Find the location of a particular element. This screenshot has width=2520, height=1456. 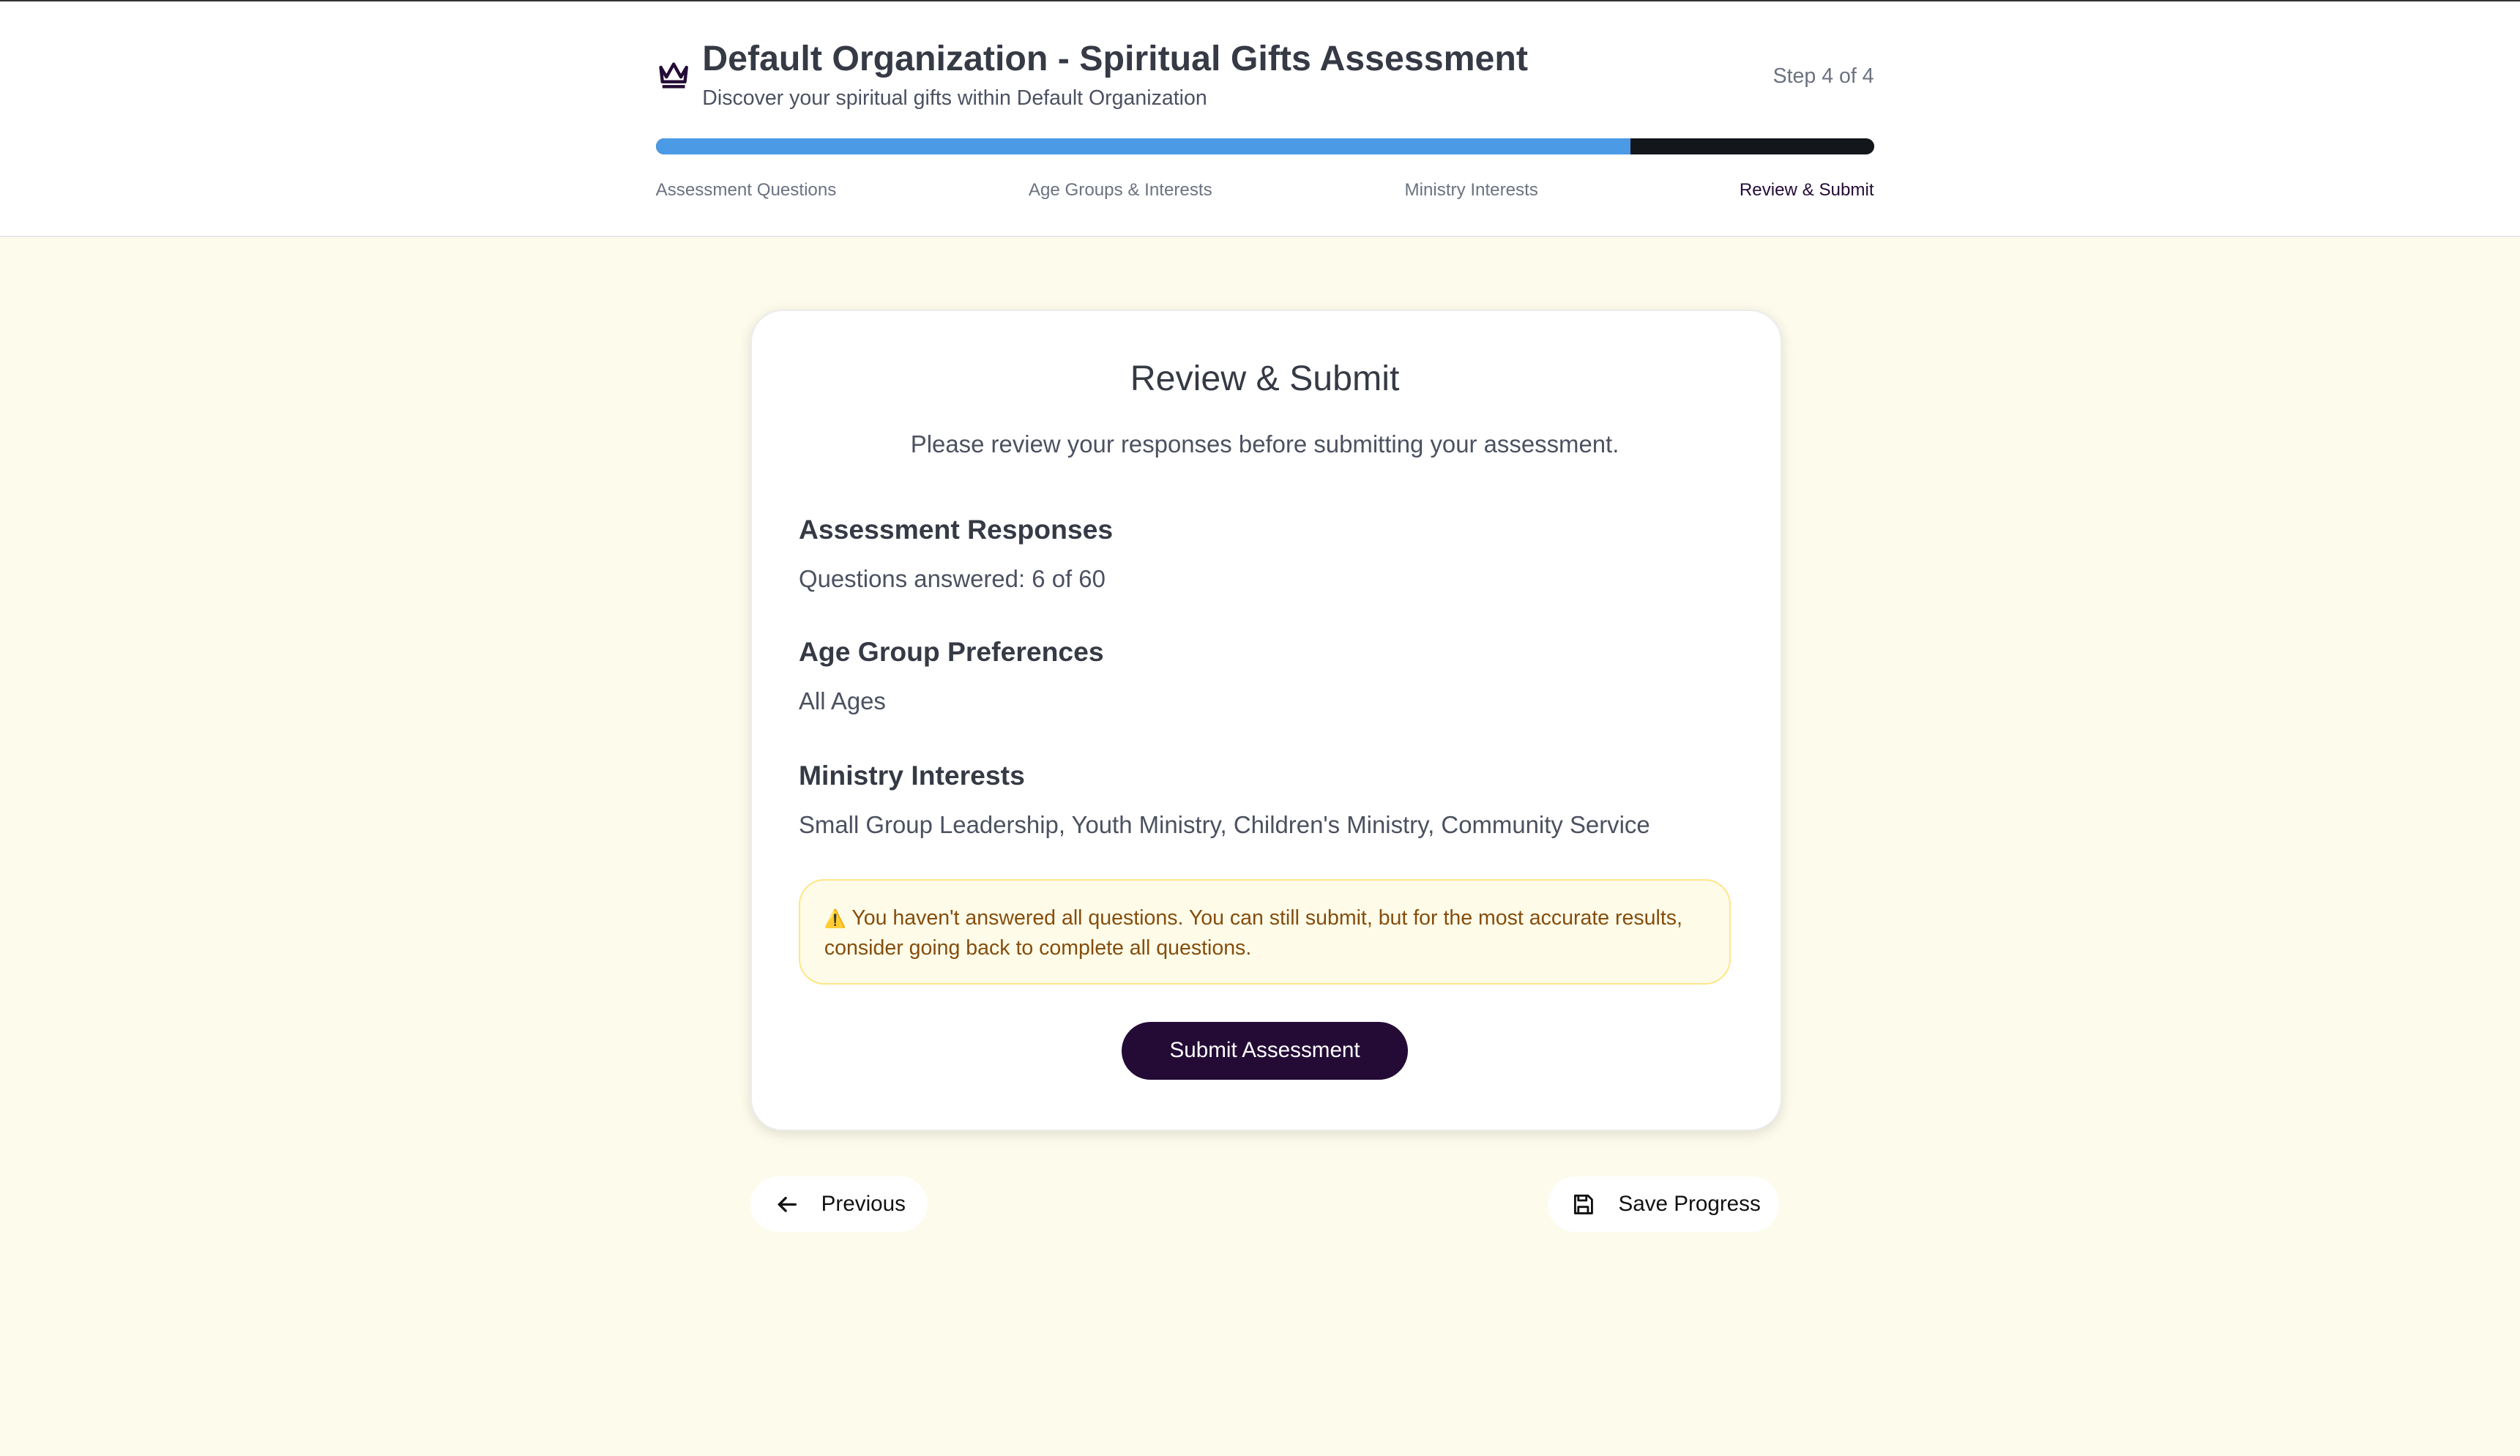

progress-fill is located at coordinates (1142, 146).